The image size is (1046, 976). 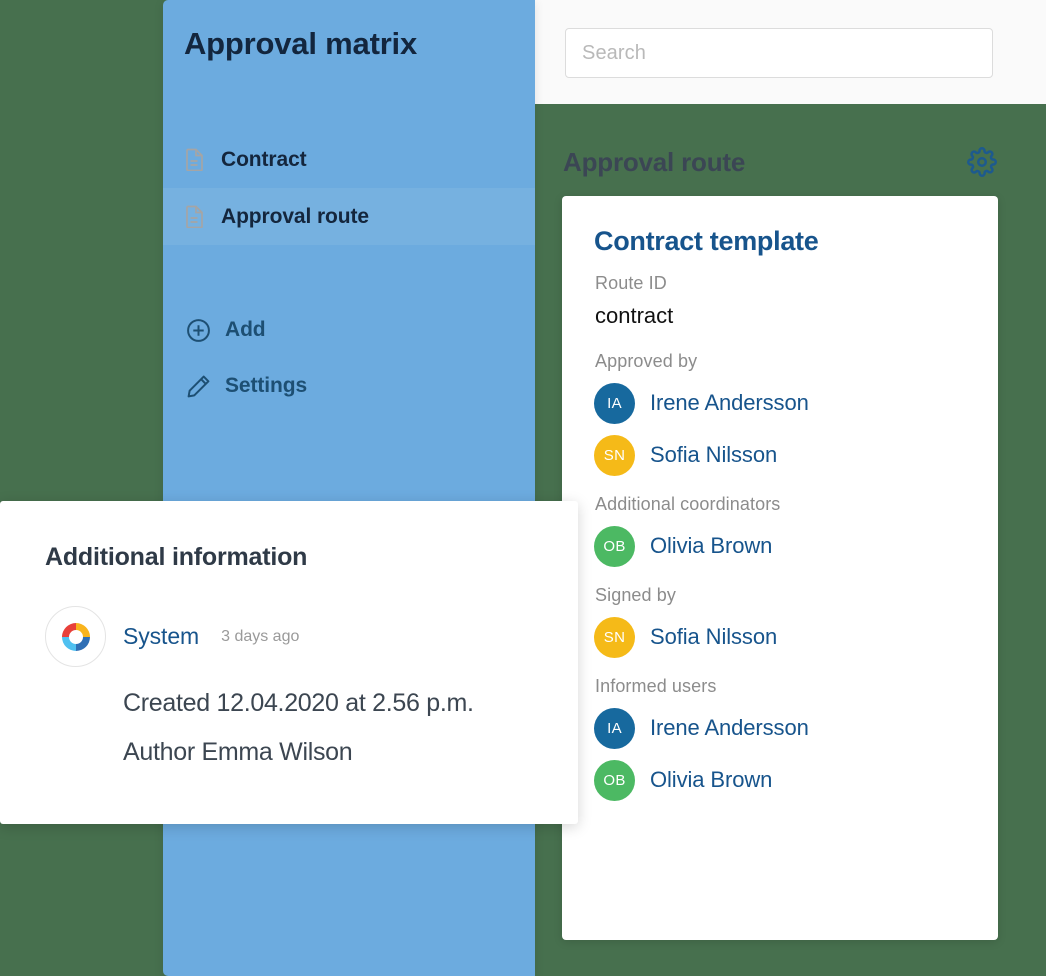 I want to click on app-title: Approval matrix, so click(x=301, y=43).